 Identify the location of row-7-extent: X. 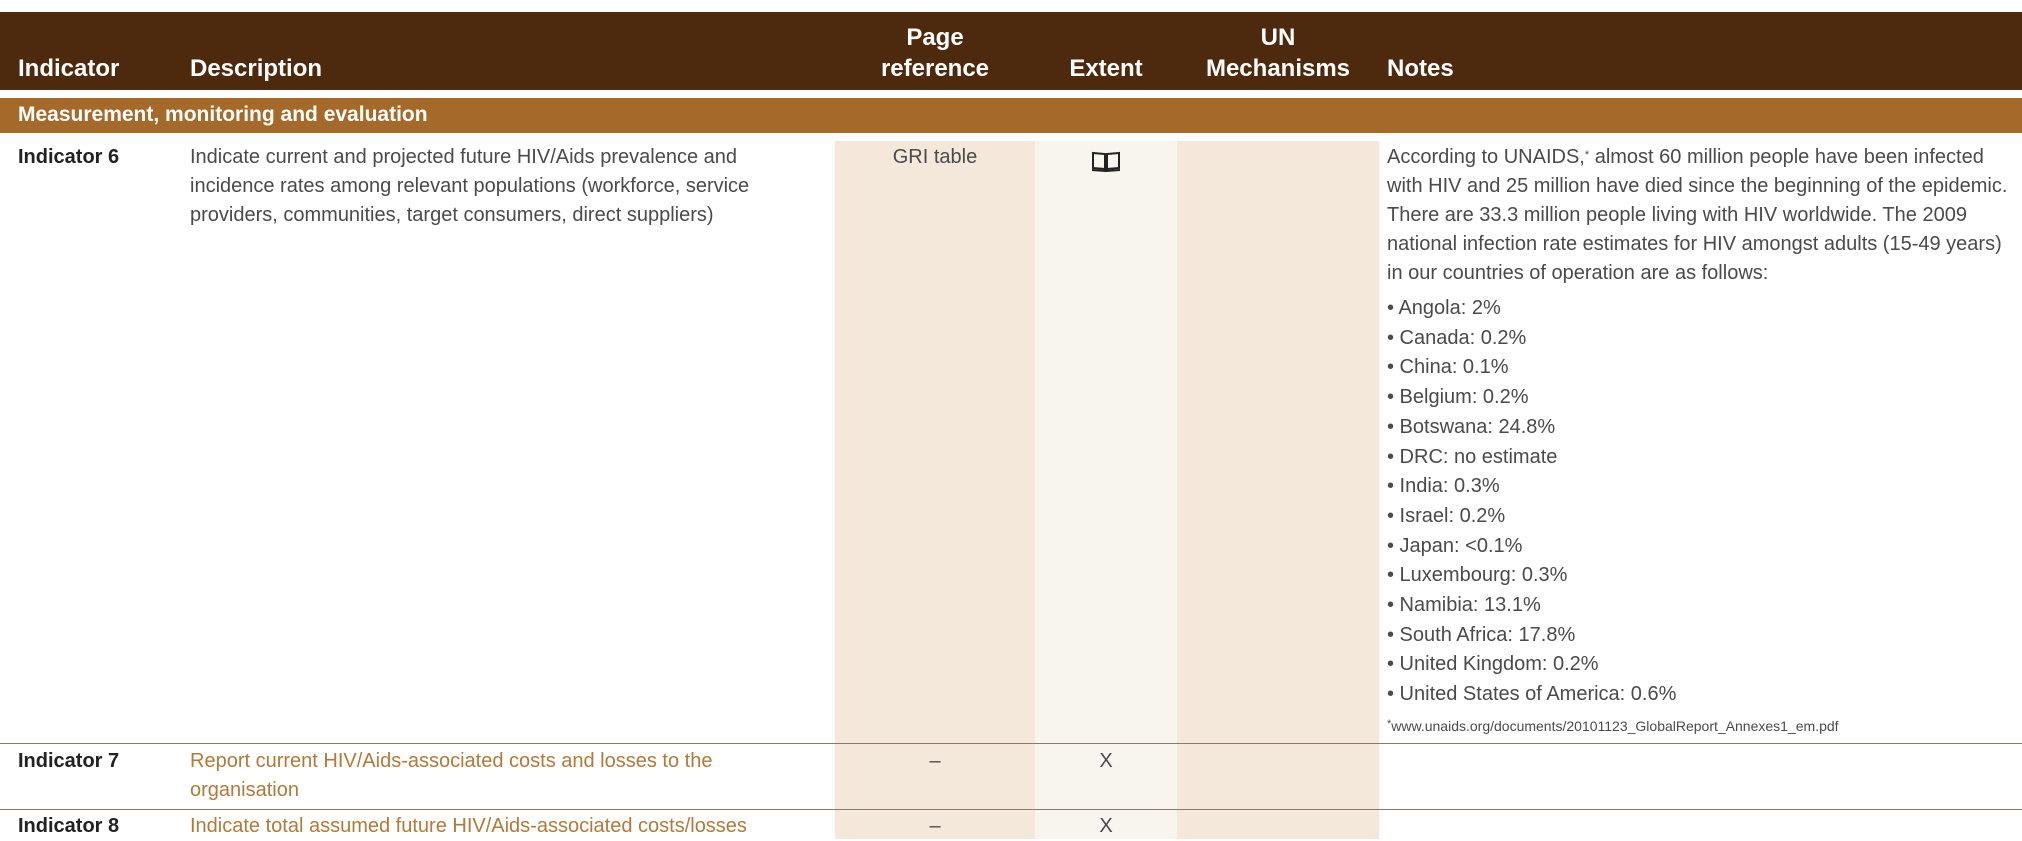
(1106, 761).